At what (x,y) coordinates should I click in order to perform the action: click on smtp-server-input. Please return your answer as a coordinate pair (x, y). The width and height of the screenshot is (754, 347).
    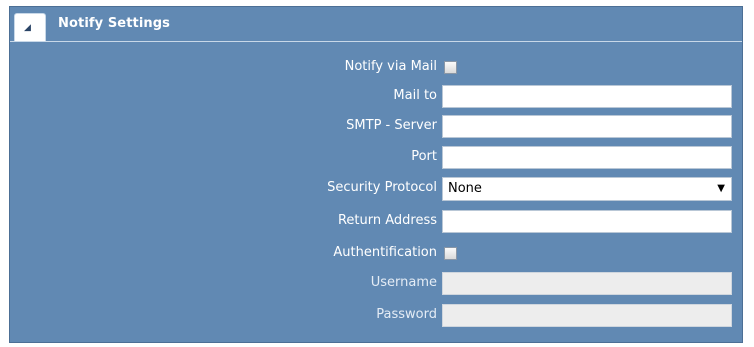
    Looking at the image, I should click on (587, 126).